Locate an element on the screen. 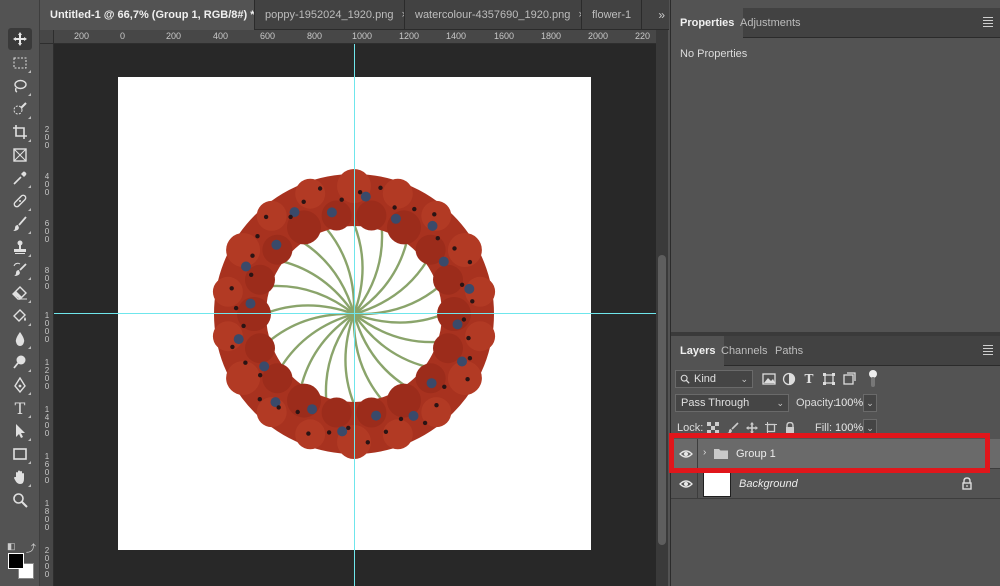 Image resolution: width=1000 pixels, height=586 pixels. document-tab: poppy-1952024_1920.png × is located at coordinates (330, 15).